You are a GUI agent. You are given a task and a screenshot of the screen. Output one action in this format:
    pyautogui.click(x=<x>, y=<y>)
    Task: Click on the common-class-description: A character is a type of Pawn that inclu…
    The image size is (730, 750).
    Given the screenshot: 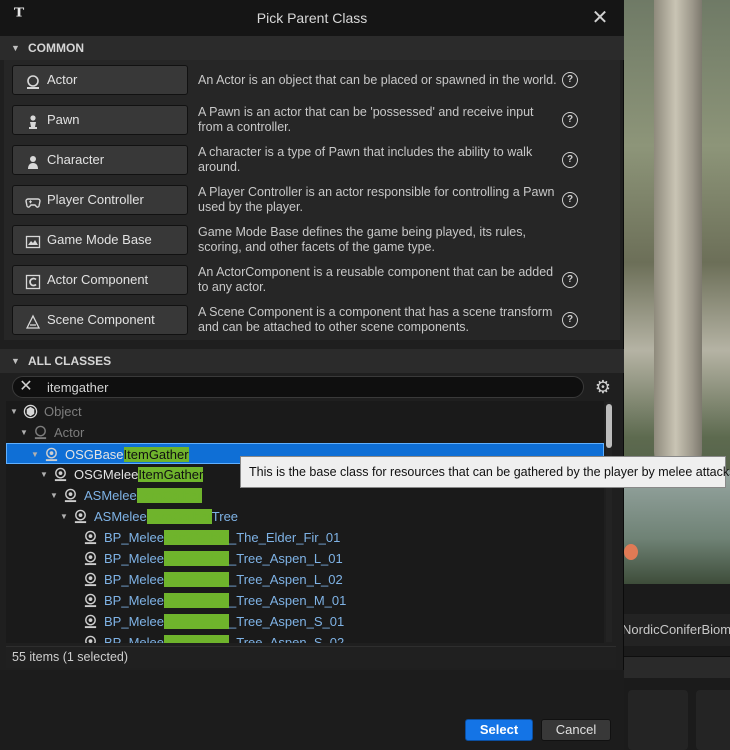 What is the action you would take?
    pyautogui.click(x=365, y=159)
    